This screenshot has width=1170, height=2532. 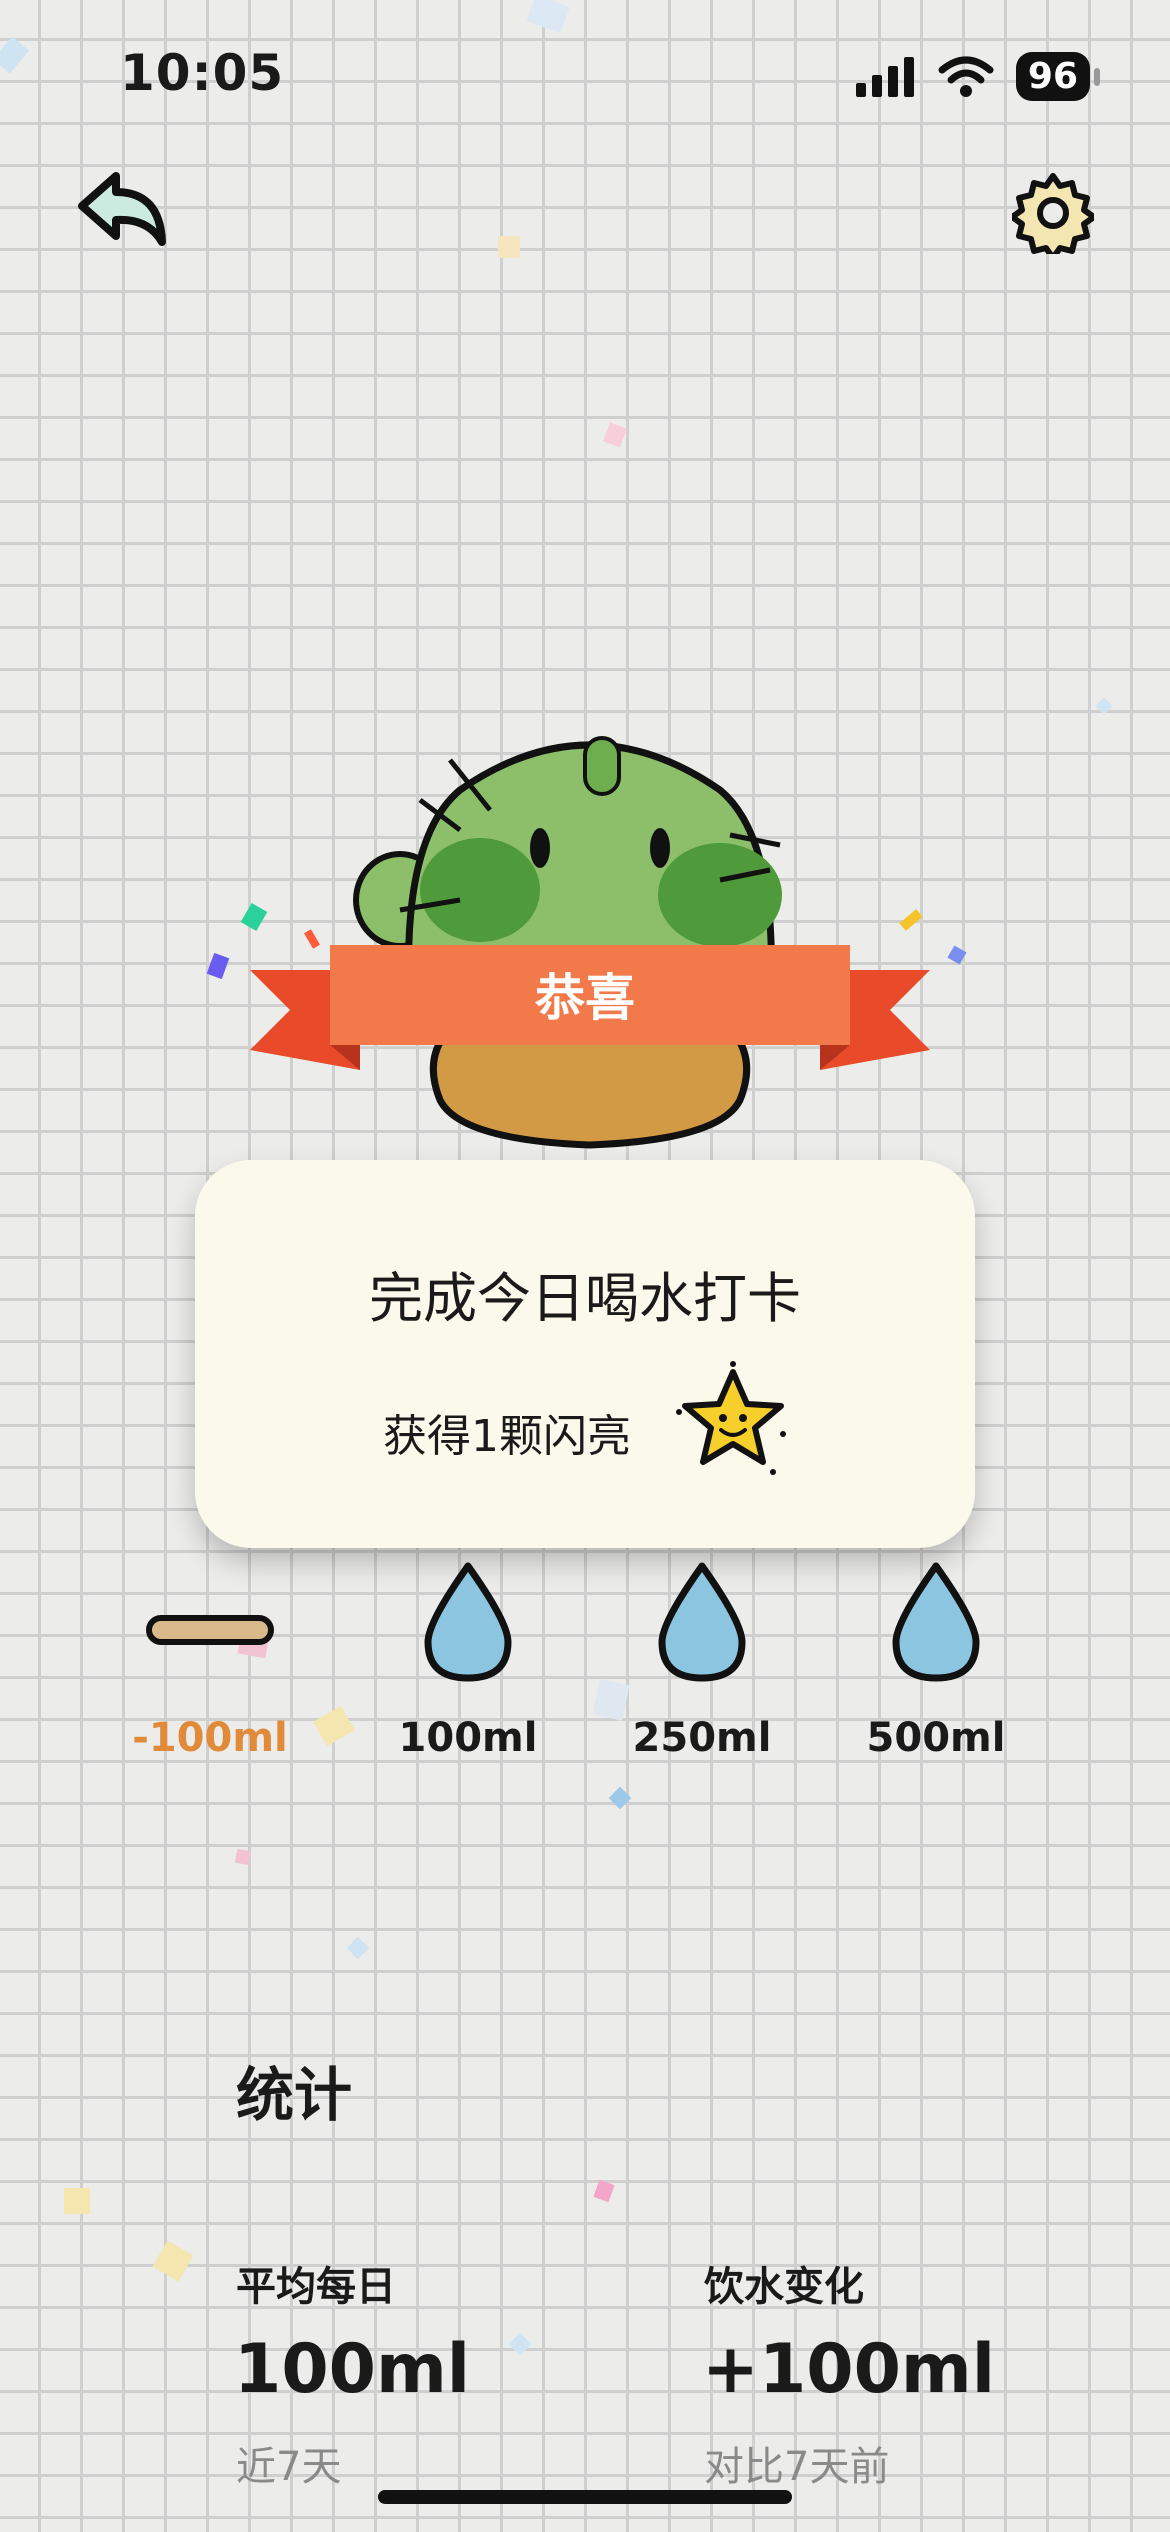 What do you see at coordinates (884, 76) in the screenshot?
I see `cellular-signal-icon` at bounding box center [884, 76].